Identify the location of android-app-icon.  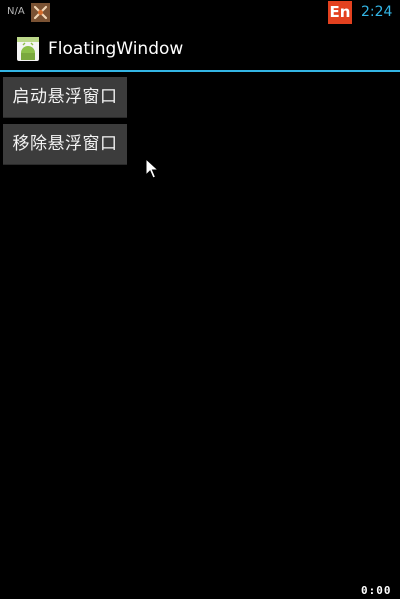
(28, 49).